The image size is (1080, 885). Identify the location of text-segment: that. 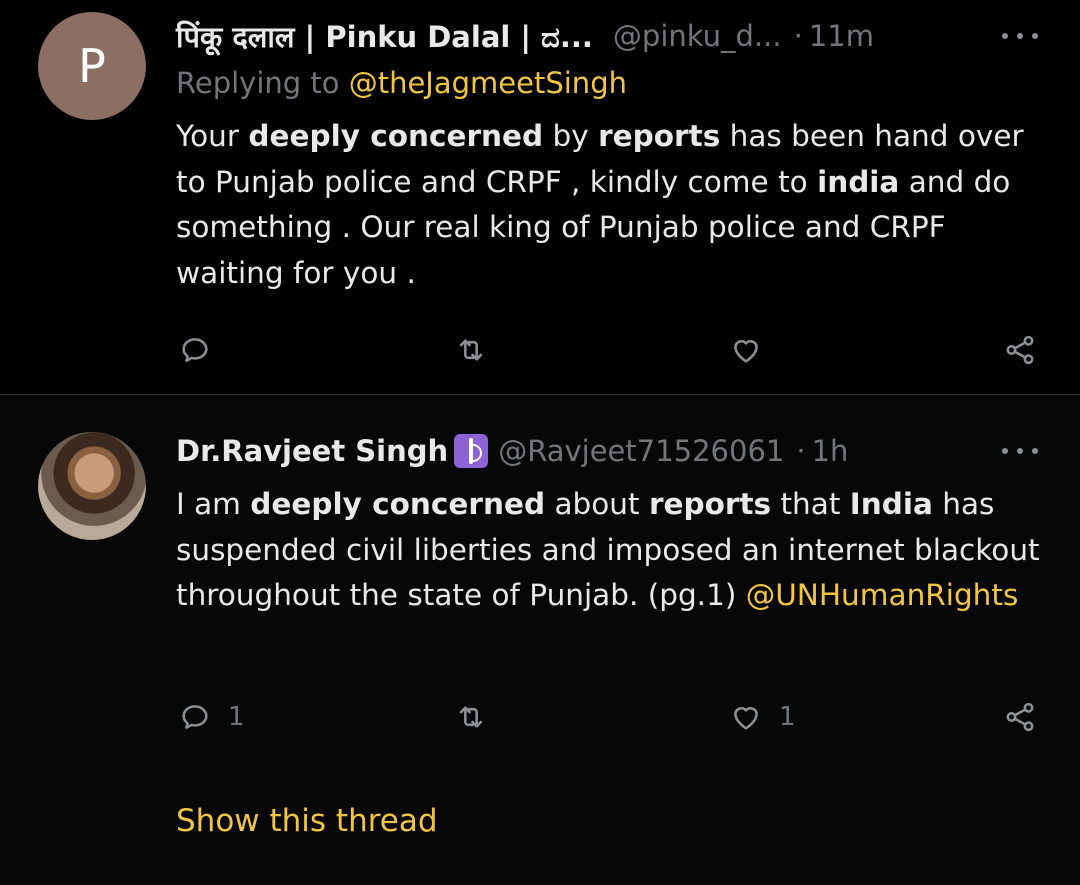
(810, 504).